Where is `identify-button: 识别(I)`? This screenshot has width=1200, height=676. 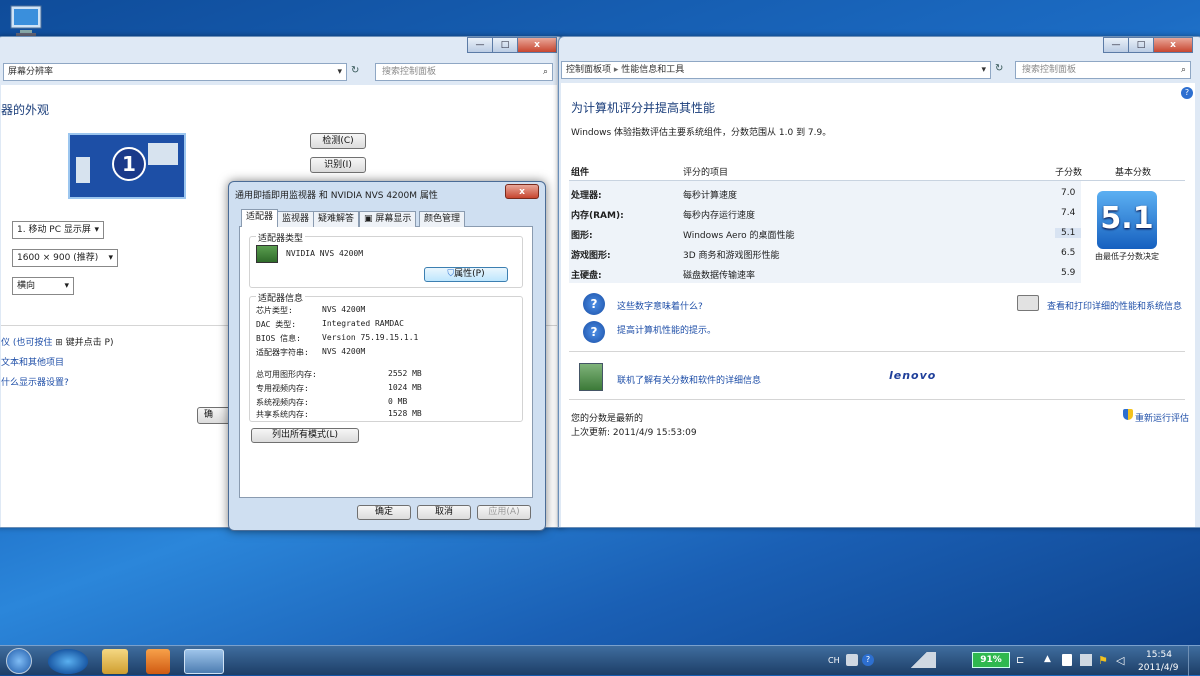 identify-button: 识别(I) is located at coordinates (338, 165).